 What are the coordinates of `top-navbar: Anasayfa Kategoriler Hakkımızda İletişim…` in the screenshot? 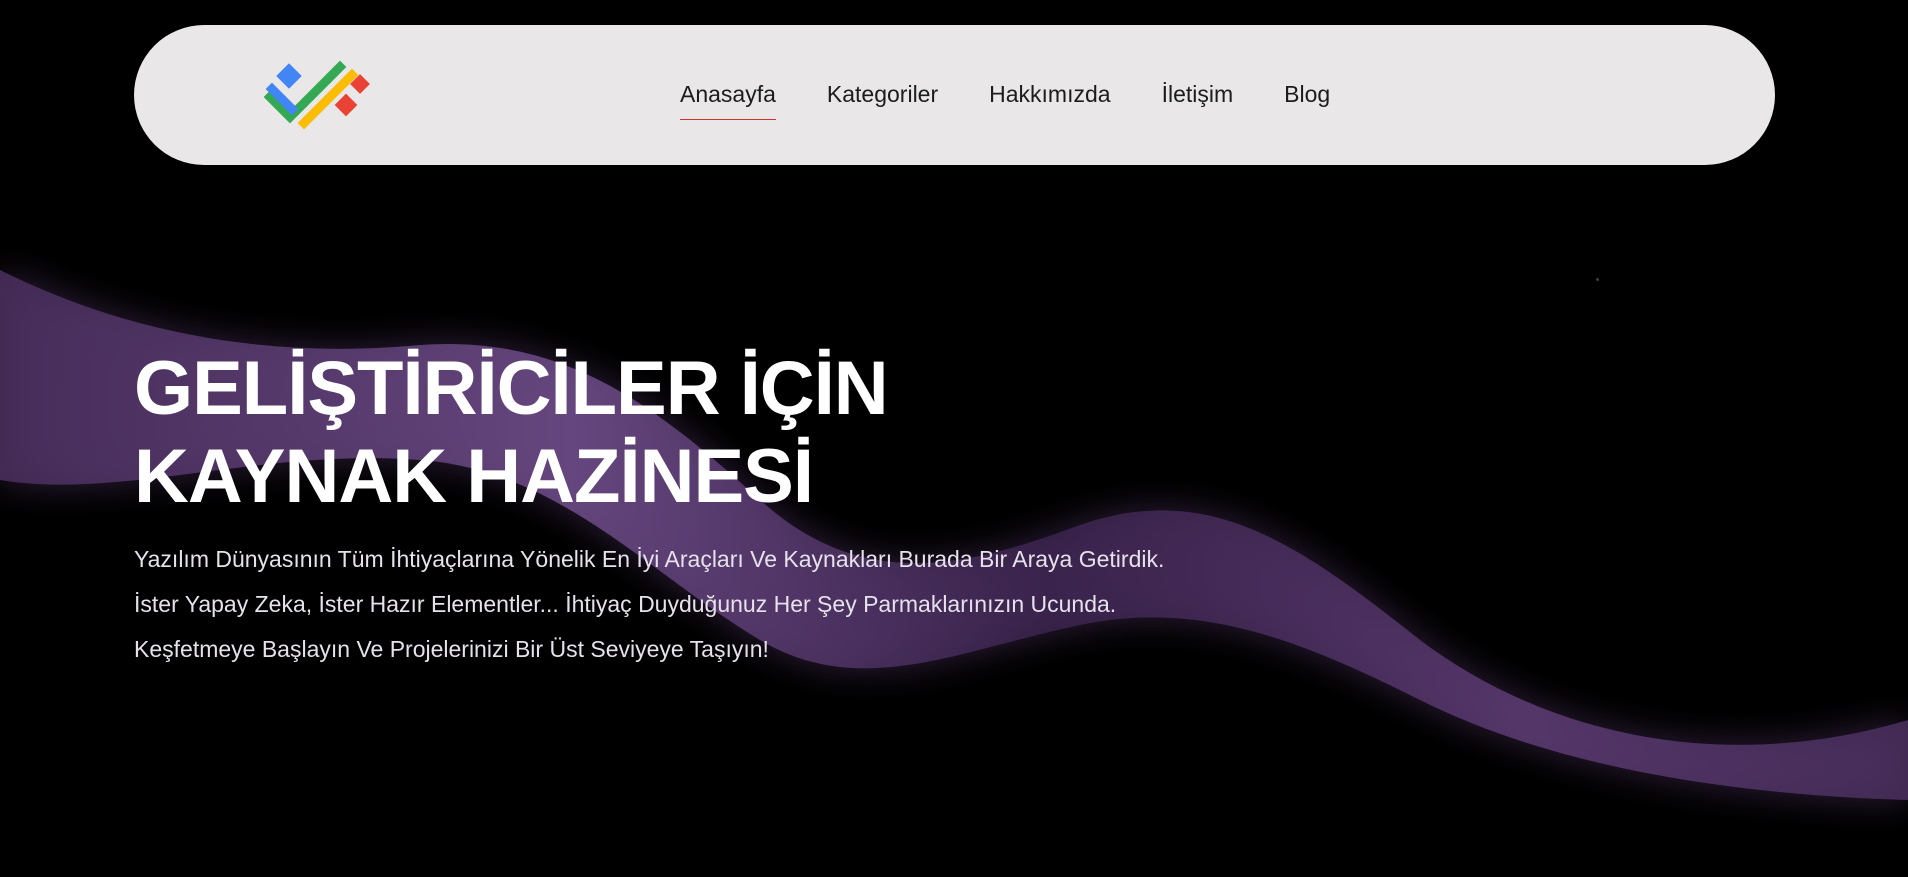 It's located at (954, 95).